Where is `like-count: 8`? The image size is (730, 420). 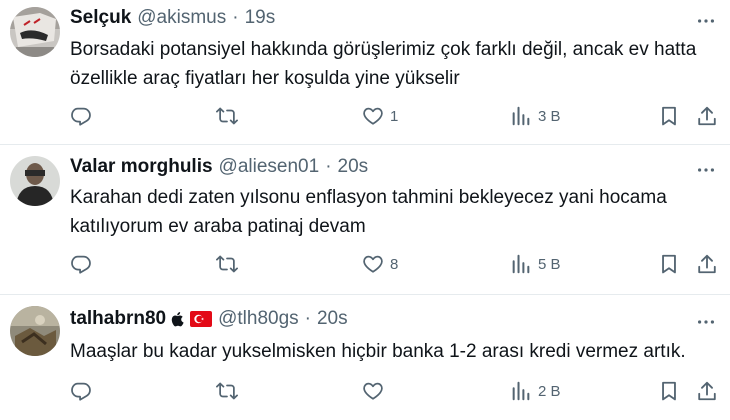 like-count: 8 is located at coordinates (394, 264).